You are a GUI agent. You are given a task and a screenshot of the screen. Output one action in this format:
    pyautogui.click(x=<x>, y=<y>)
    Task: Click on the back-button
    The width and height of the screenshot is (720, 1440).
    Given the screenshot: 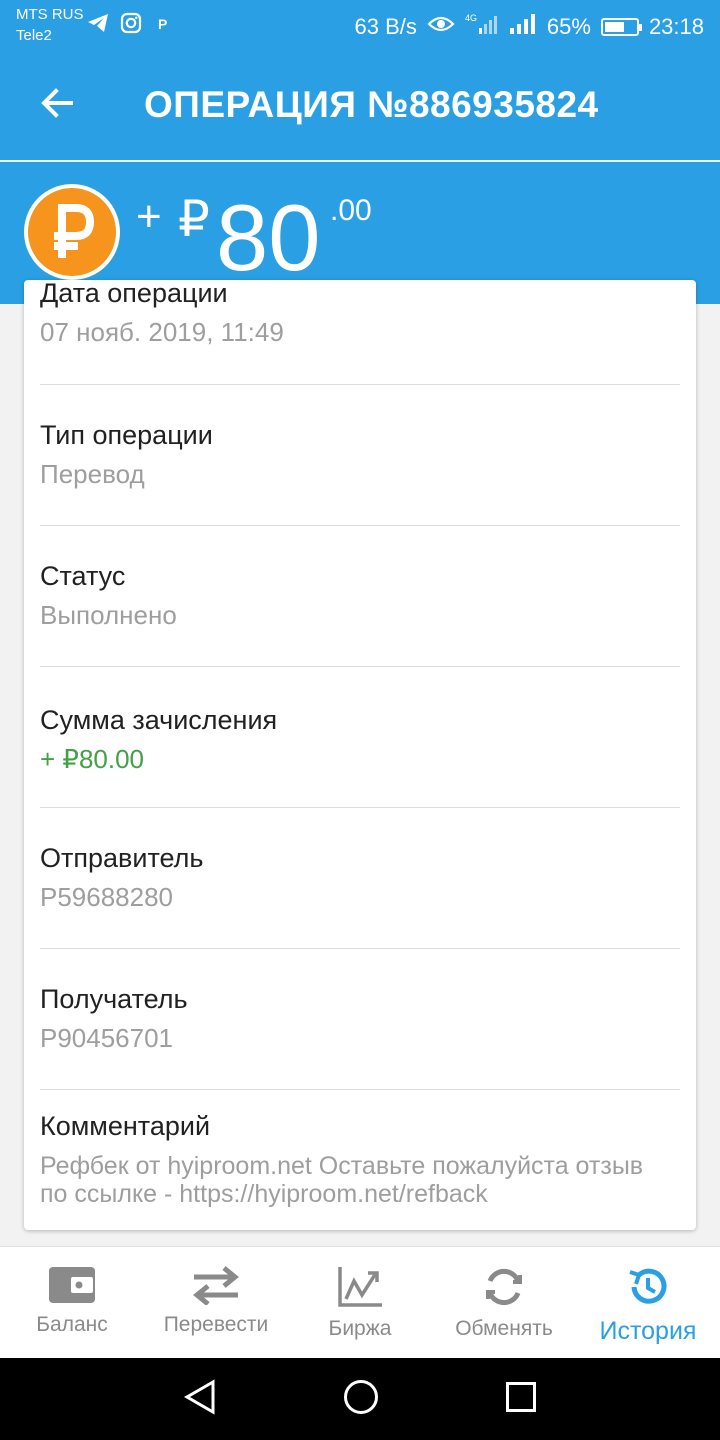 What is the action you would take?
    pyautogui.click(x=57, y=103)
    